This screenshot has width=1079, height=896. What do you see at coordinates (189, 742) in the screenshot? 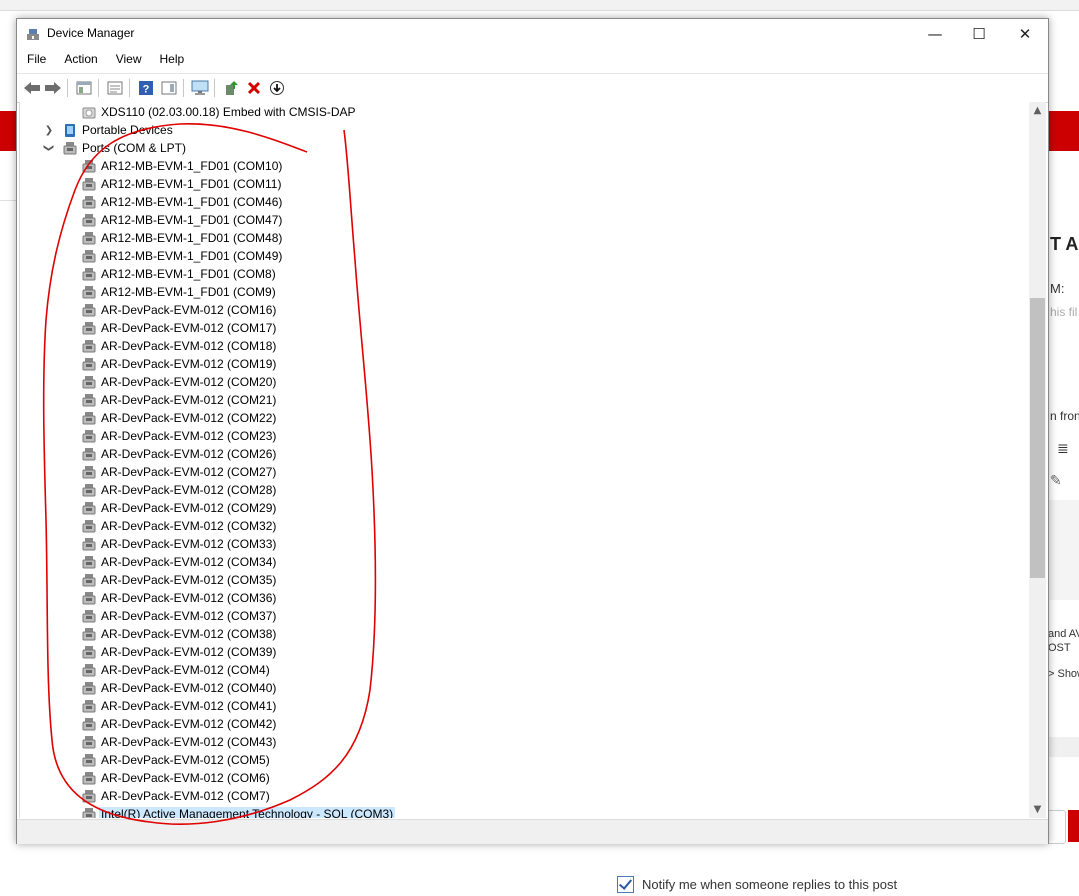
I see `tree-item-label: AR-DevPack-EVM-012 (COM43)` at bounding box center [189, 742].